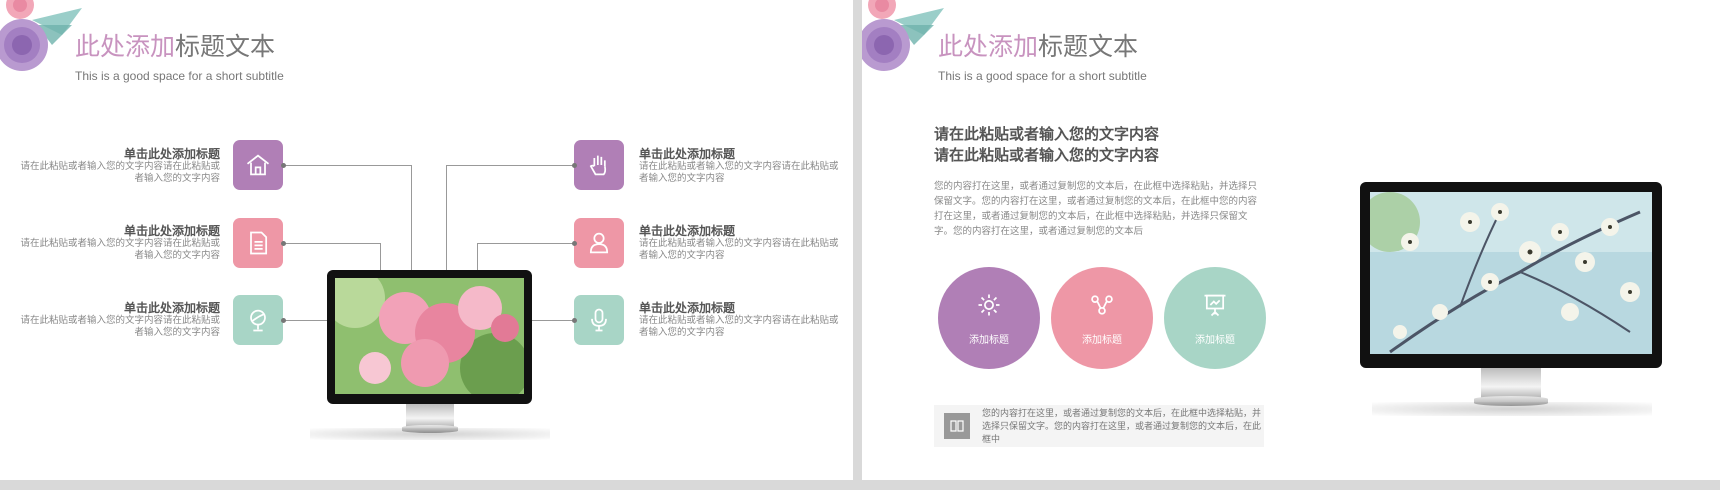 This screenshot has height=490, width=1720. I want to click on circle-item-3: 添加标题, so click(1215, 318).